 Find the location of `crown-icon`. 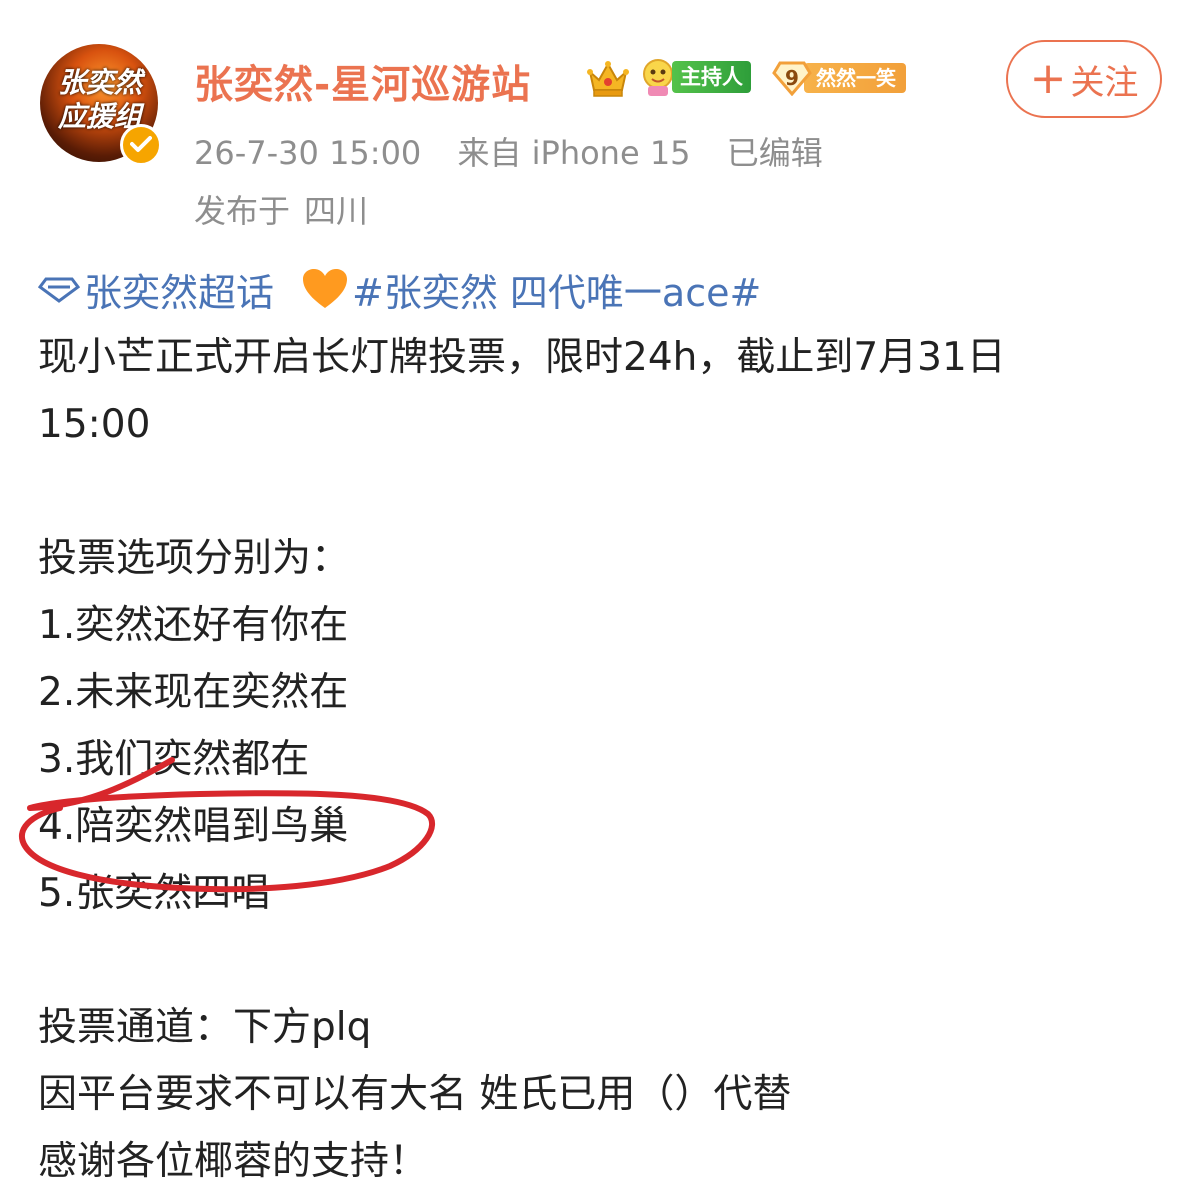

crown-icon is located at coordinates (608, 80).